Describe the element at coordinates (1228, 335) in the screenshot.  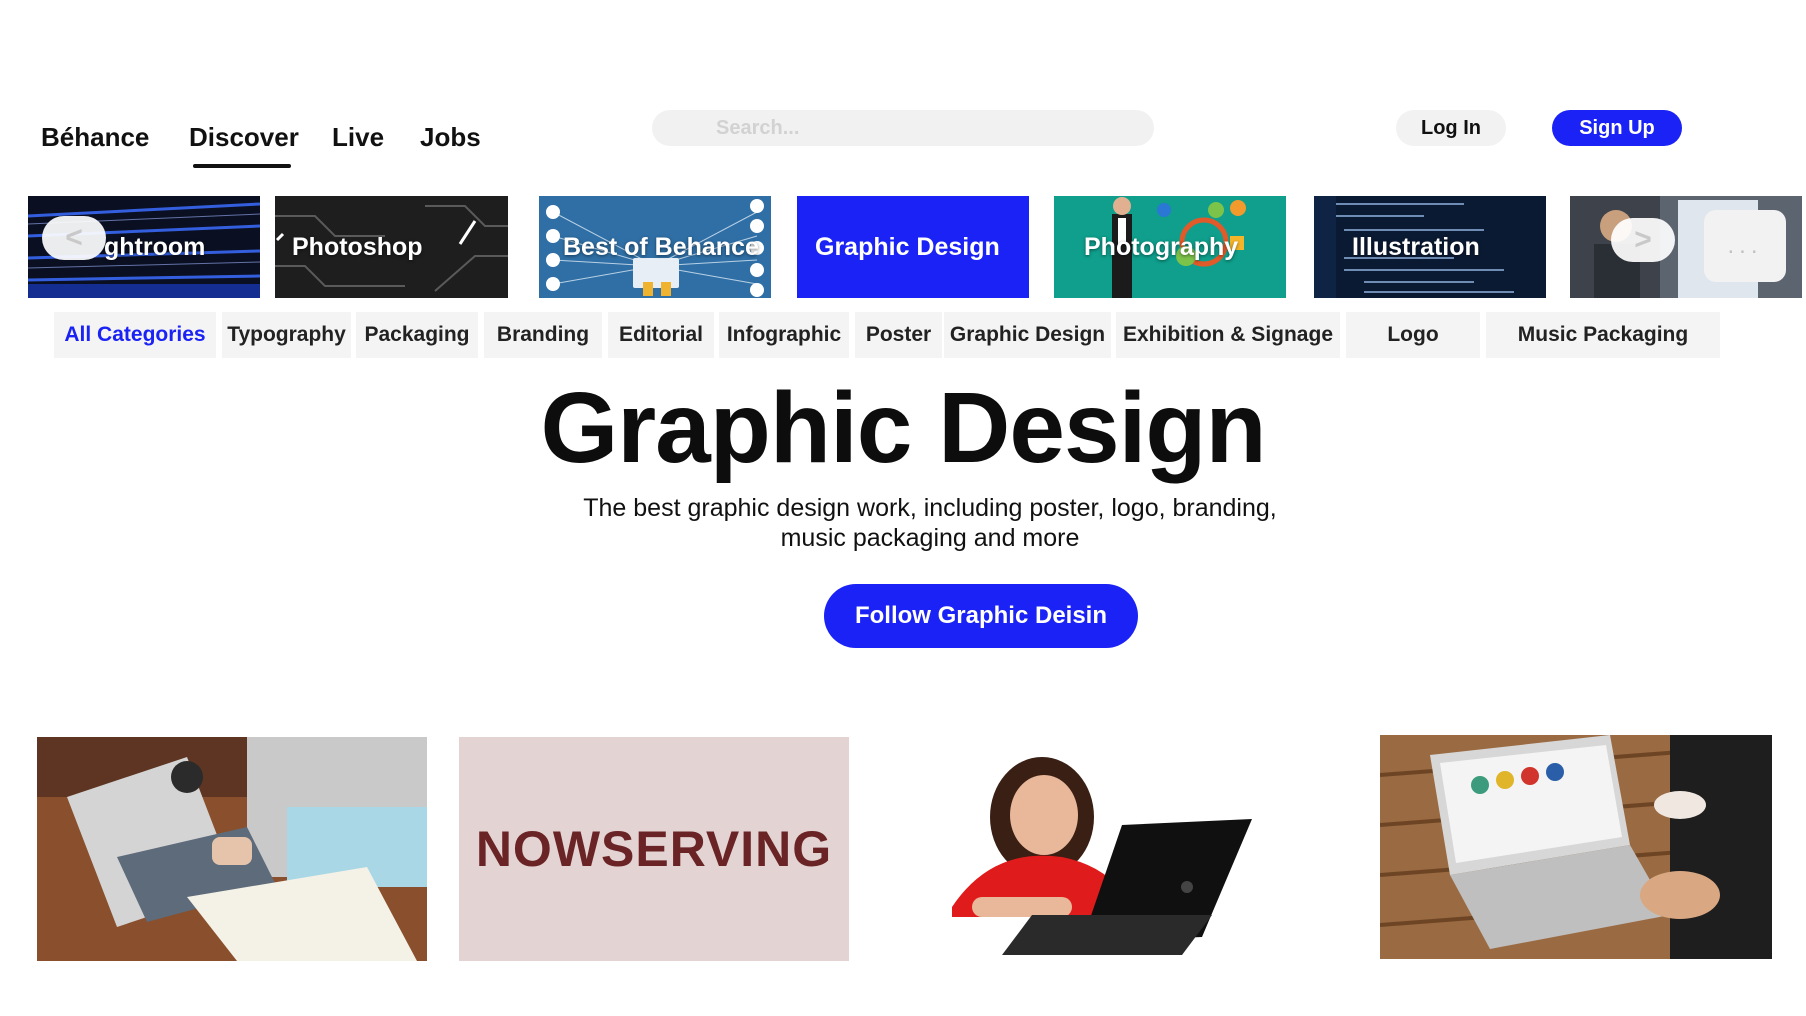
I see `subcat-exhibition-signage: Exhibition & Signage` at that location.